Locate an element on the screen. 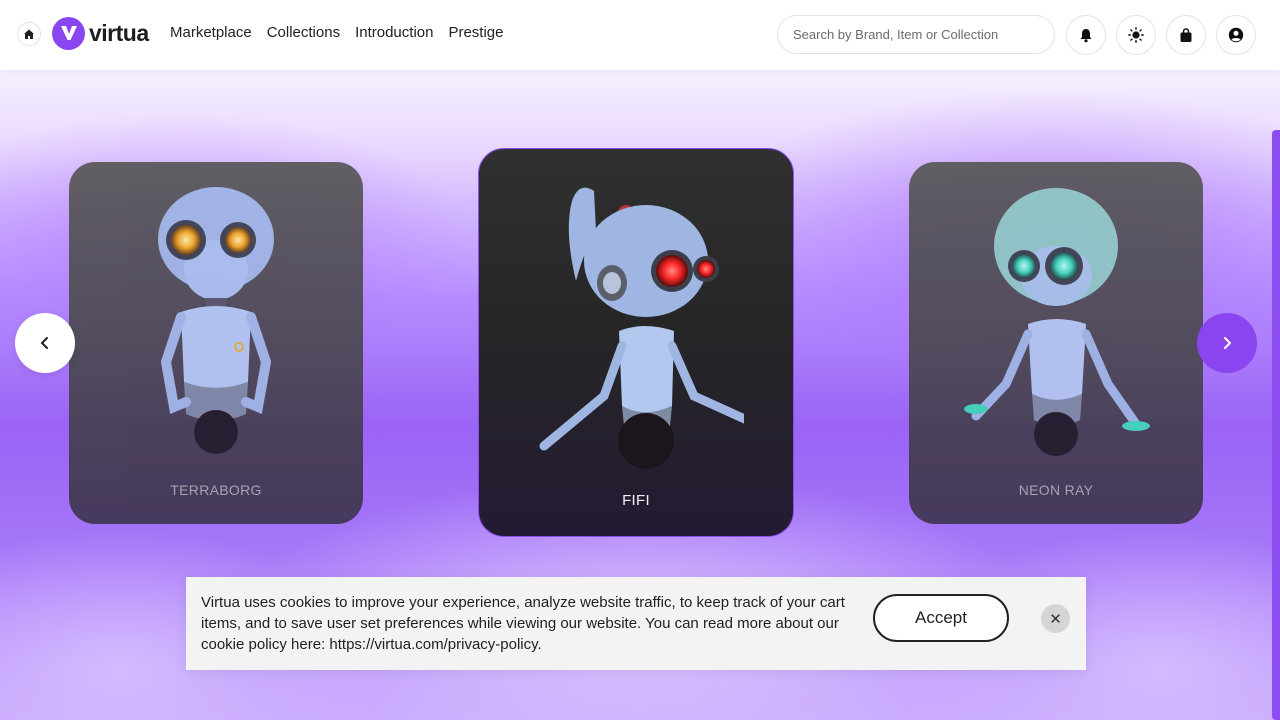 The width and height of the screenshot is (1280, 720). bell-icon is located at coordinates (1086, 35).